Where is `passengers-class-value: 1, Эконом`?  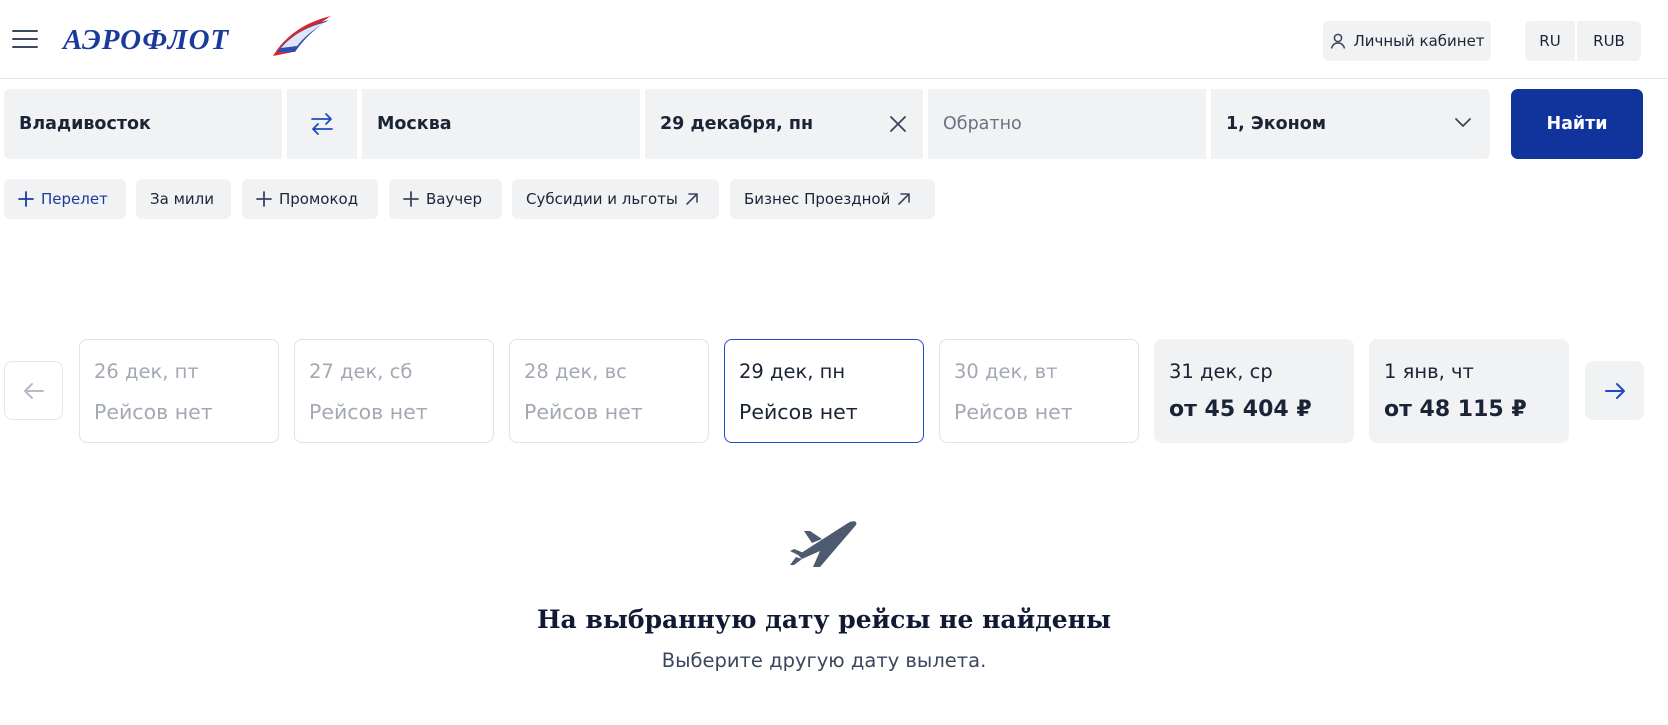
passengers-class-value: 1, Эконом is located at coordinates (1276, 124).